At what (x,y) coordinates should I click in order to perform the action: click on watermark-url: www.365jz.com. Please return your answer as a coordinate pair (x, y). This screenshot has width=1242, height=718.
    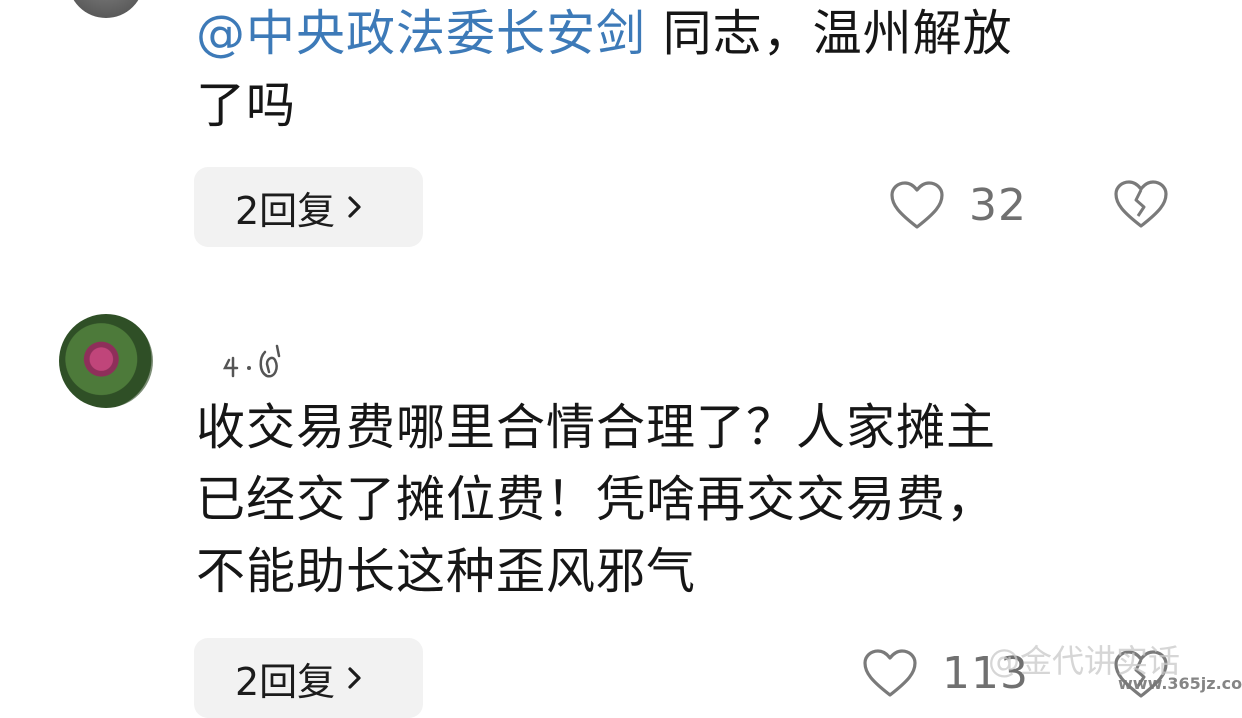
    Looking at the image, I should click on (1180, 683).